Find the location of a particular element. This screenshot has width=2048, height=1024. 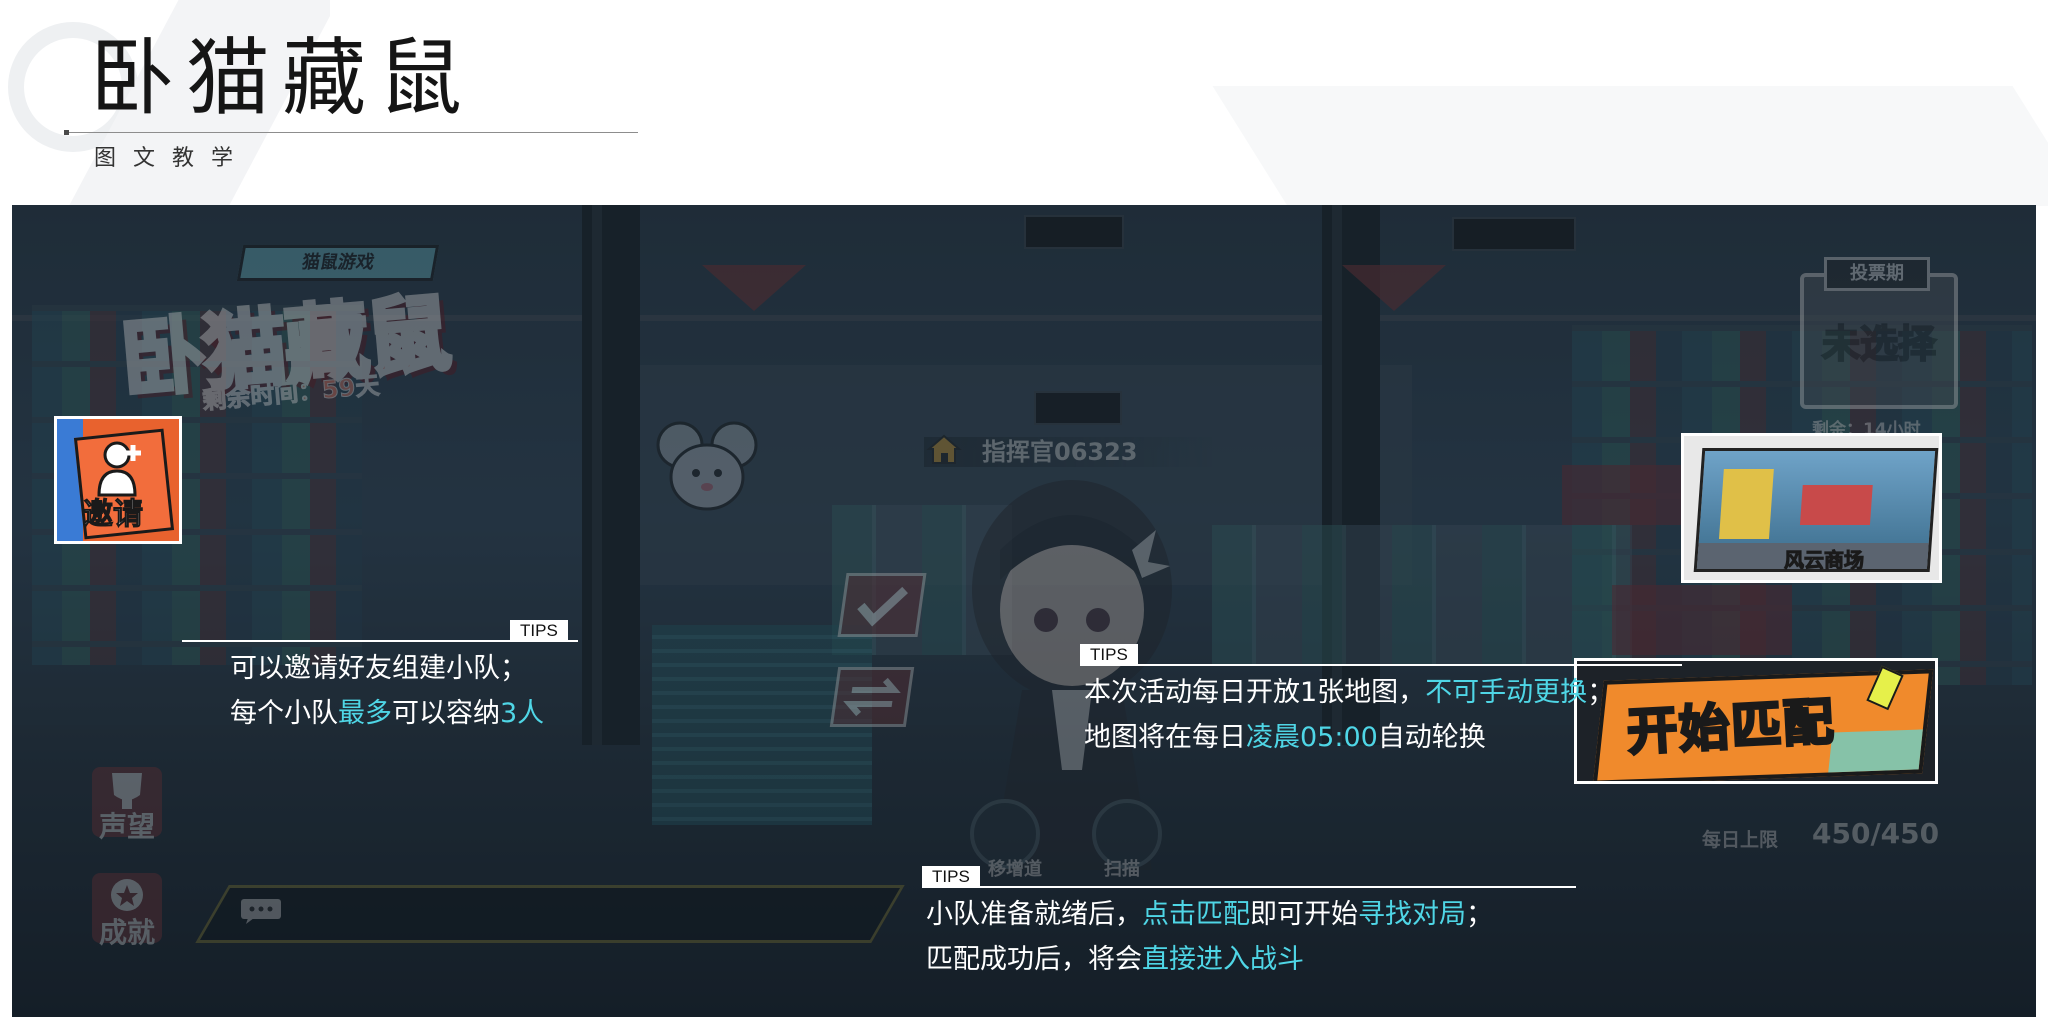

invite-label: 邀请 is located at coordinates (113, 515).